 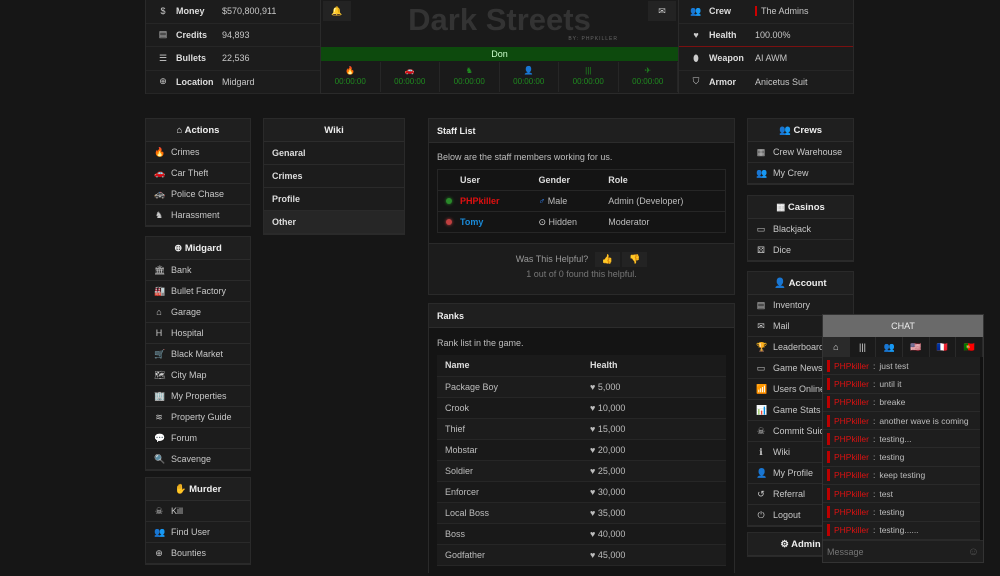 I want to click on menu-item-bullet-factory: 🏭 Bullet Factory, so click(x=198, y=291).